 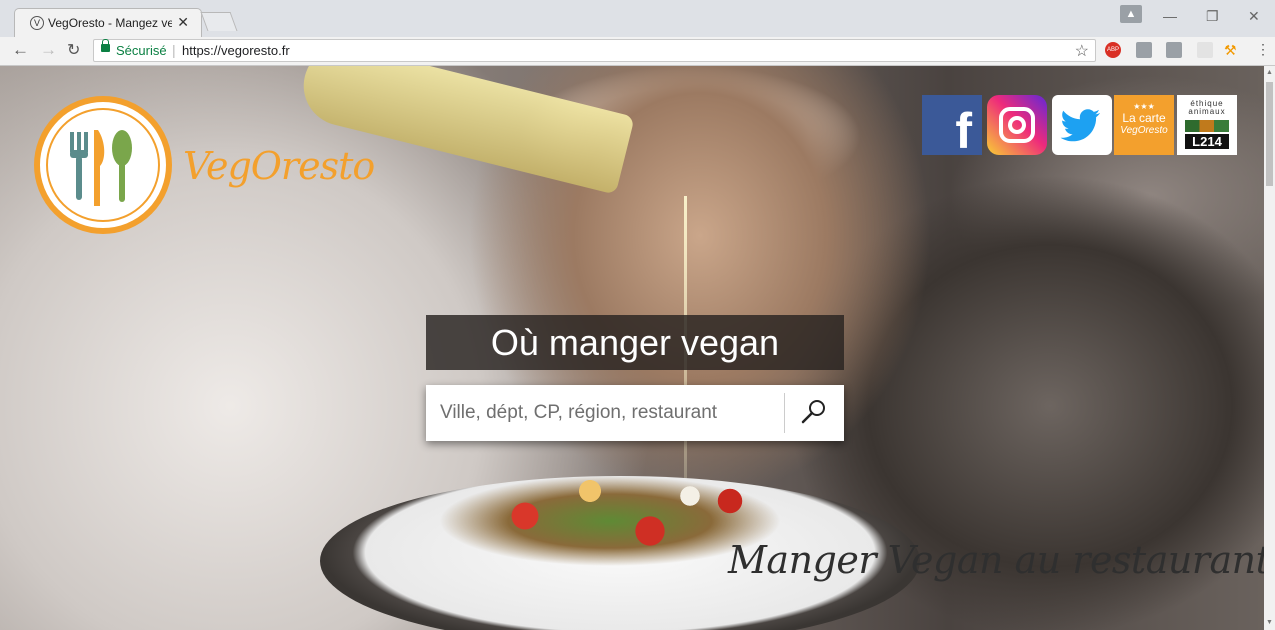 What do you see at coordinates (1254, 16) in the screenshot?
I see `close-window-button: ✕` at bounding box center [1254, 16].